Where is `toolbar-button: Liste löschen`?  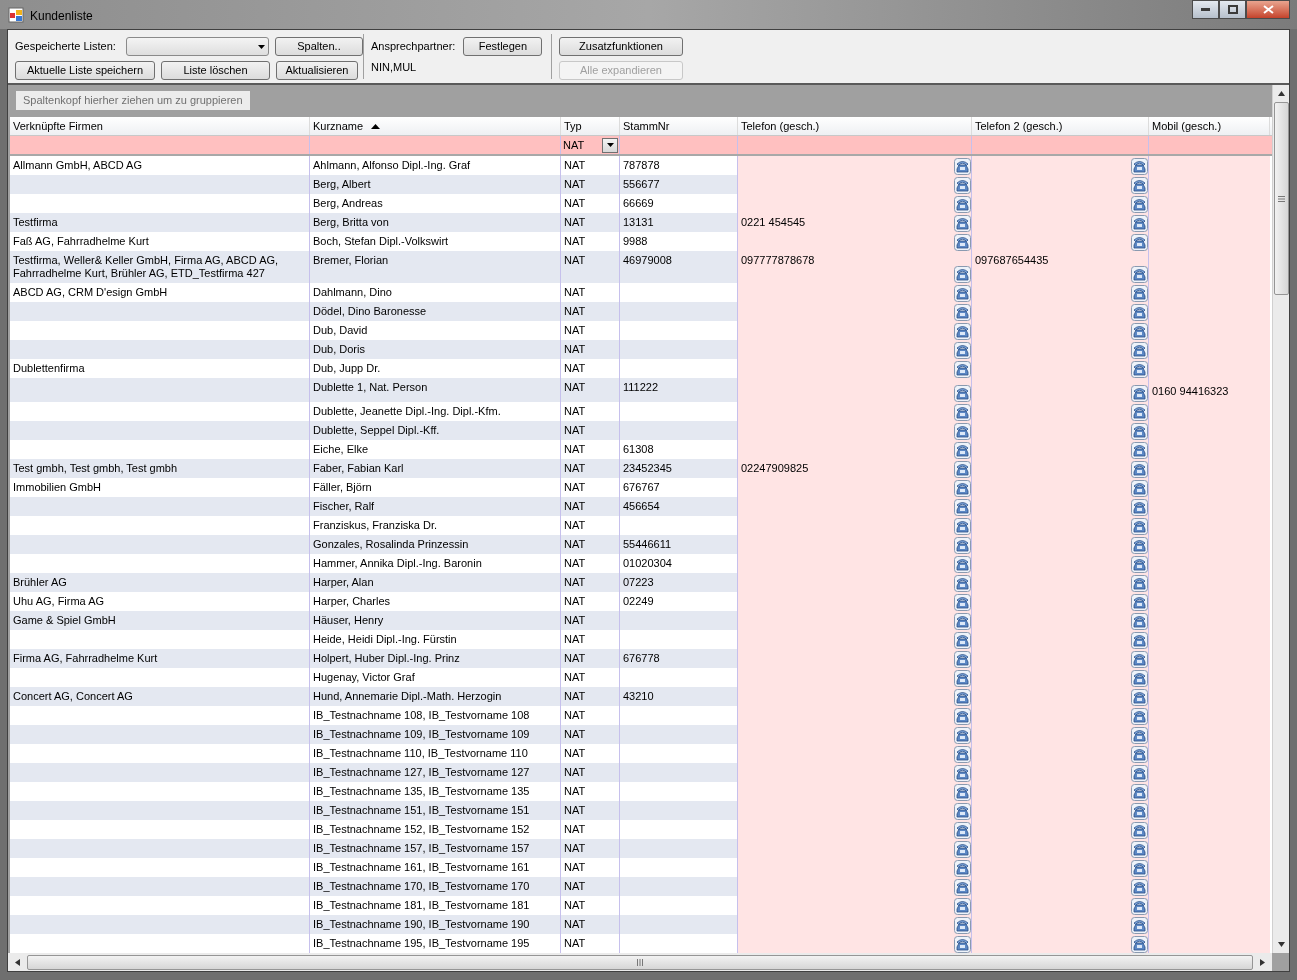 toolbar-button: Liste löschen is located at coordinates (215, 70).